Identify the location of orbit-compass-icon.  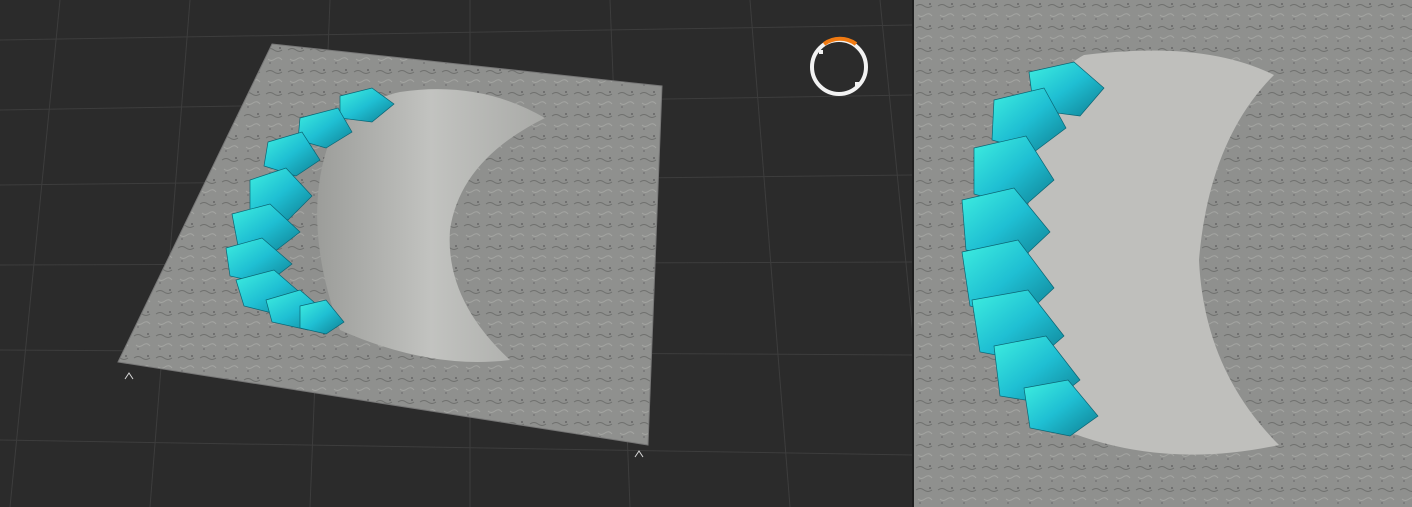
(839, 67).